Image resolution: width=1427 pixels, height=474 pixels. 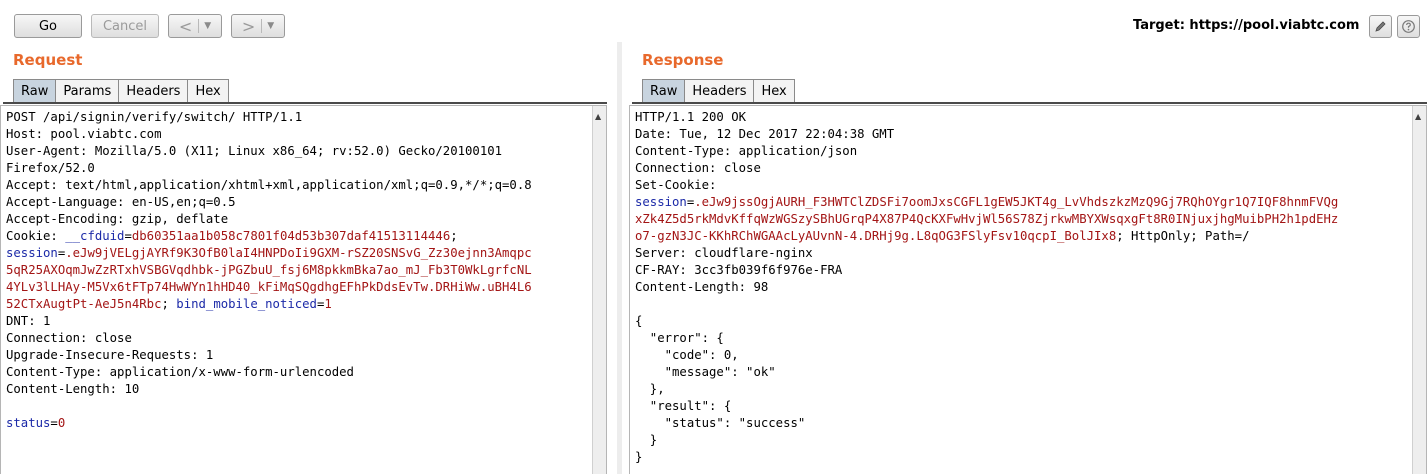 What do you see at coordinates (664, 90) in the screenshot?
I see `response-tab-raw: Raw` at bounding box center [664, 90].